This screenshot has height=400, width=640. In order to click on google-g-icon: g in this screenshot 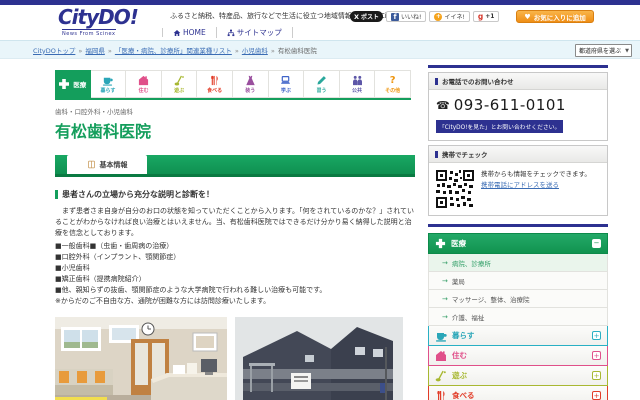, I will do `click(480, 16)`.